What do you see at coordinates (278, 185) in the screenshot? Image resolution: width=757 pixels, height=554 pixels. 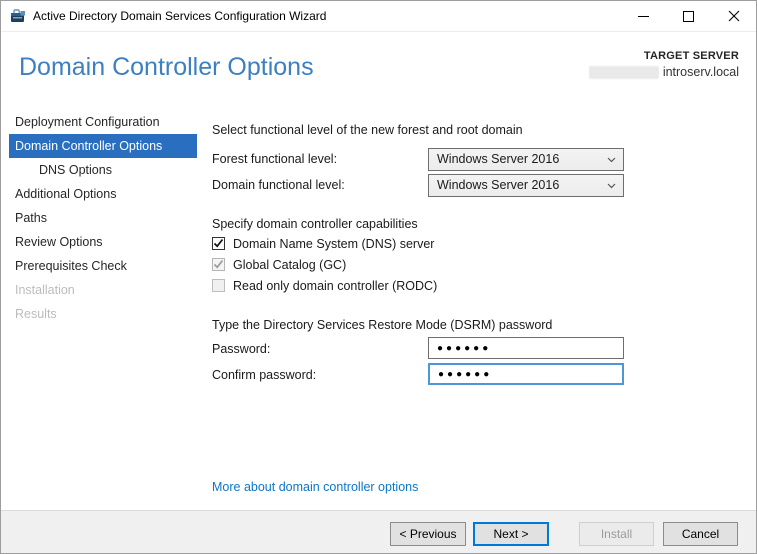 I see `domain-functional-level-label: Domain functional level:` at bounding box center [278, 185].